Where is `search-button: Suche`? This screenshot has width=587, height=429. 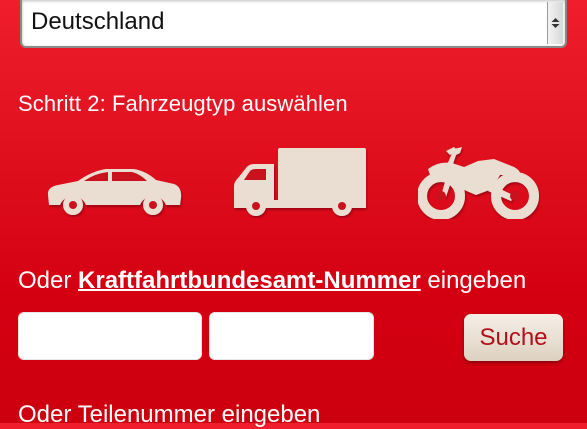
search-button: Suche is located at coordinates (513, 337).